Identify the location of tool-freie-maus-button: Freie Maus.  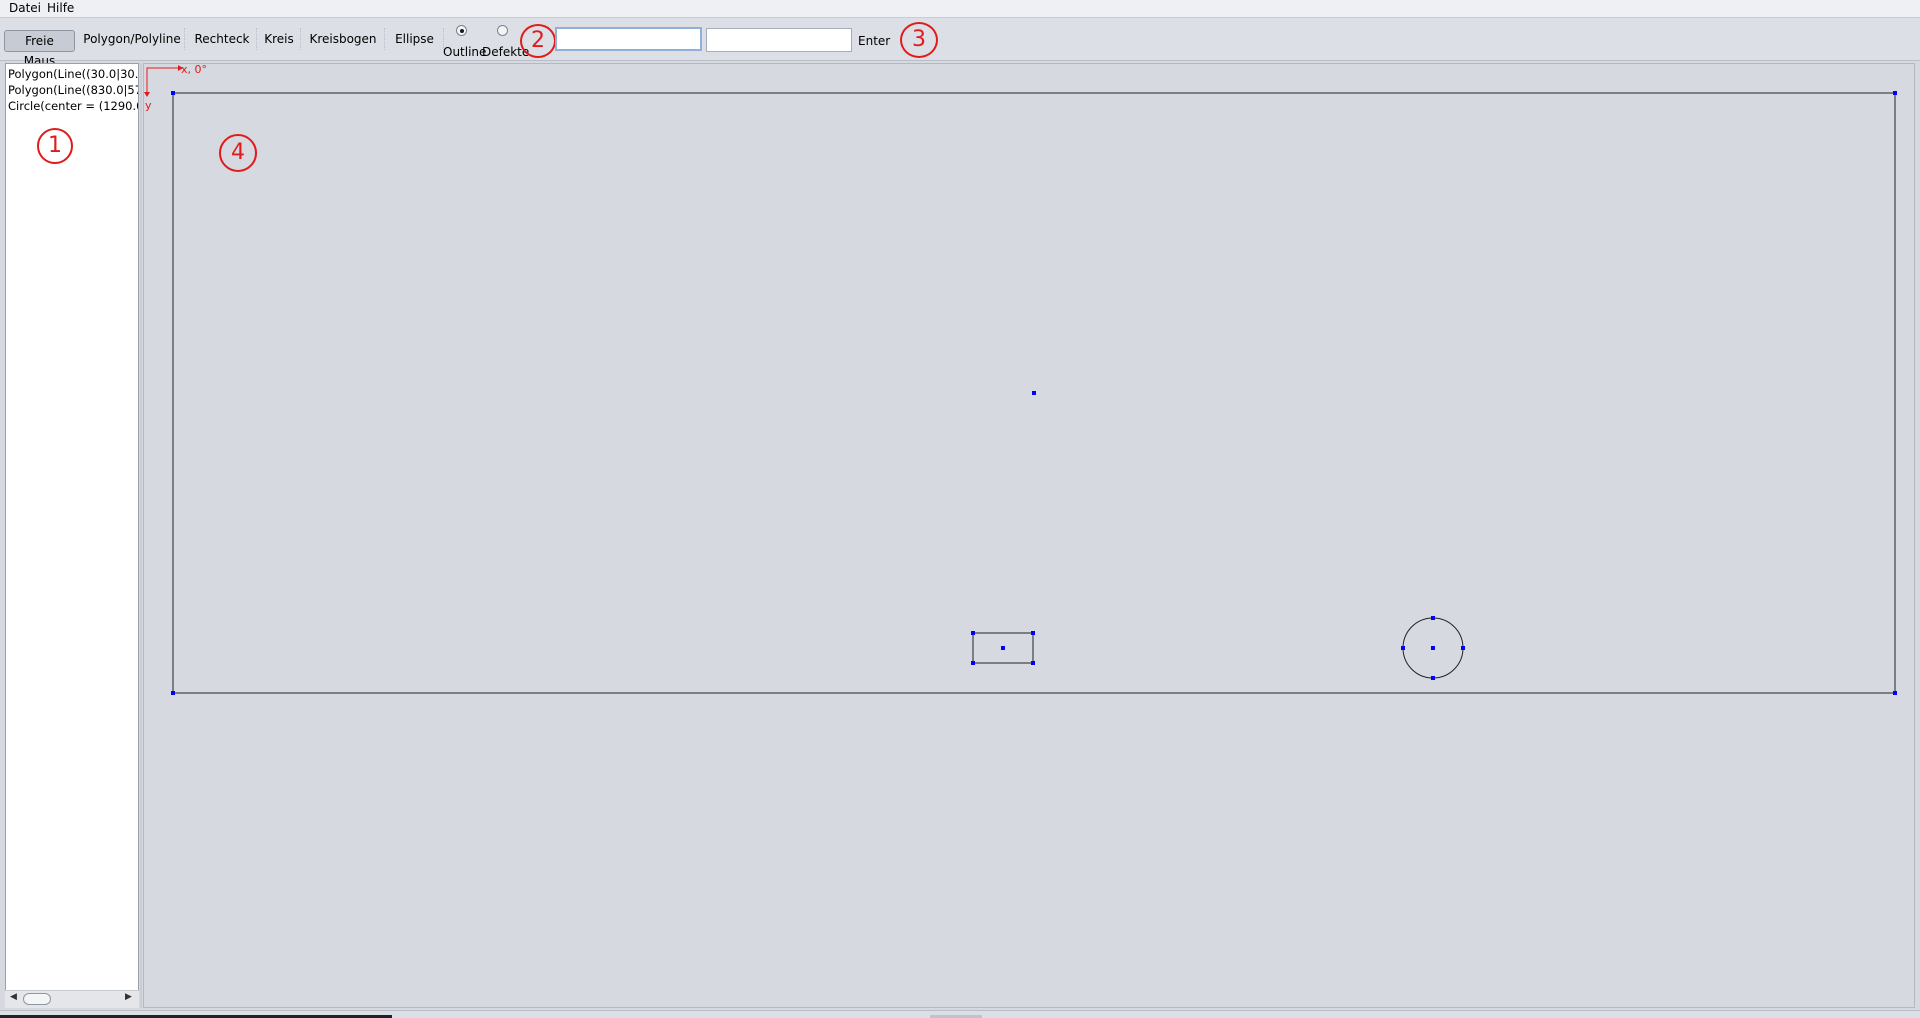
(39, 49).